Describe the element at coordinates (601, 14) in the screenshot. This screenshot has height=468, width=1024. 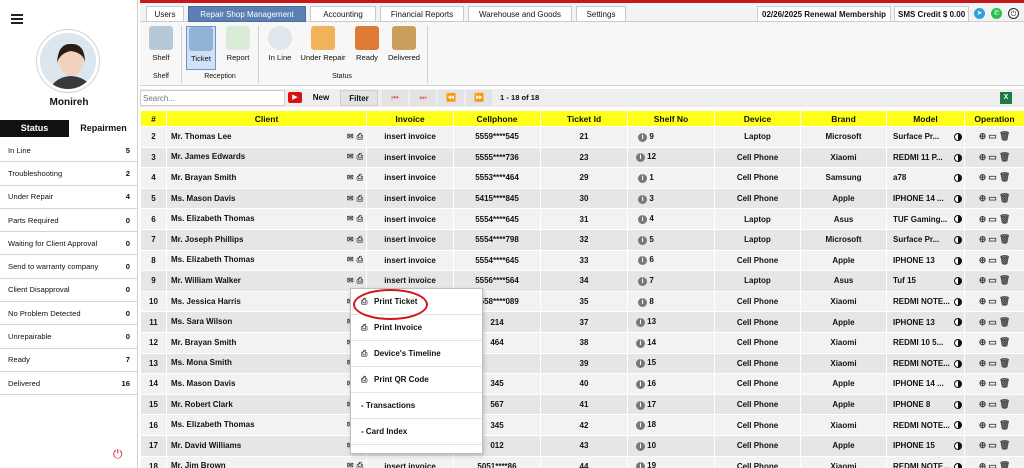
I see `tab-settings: Settings` at that location.